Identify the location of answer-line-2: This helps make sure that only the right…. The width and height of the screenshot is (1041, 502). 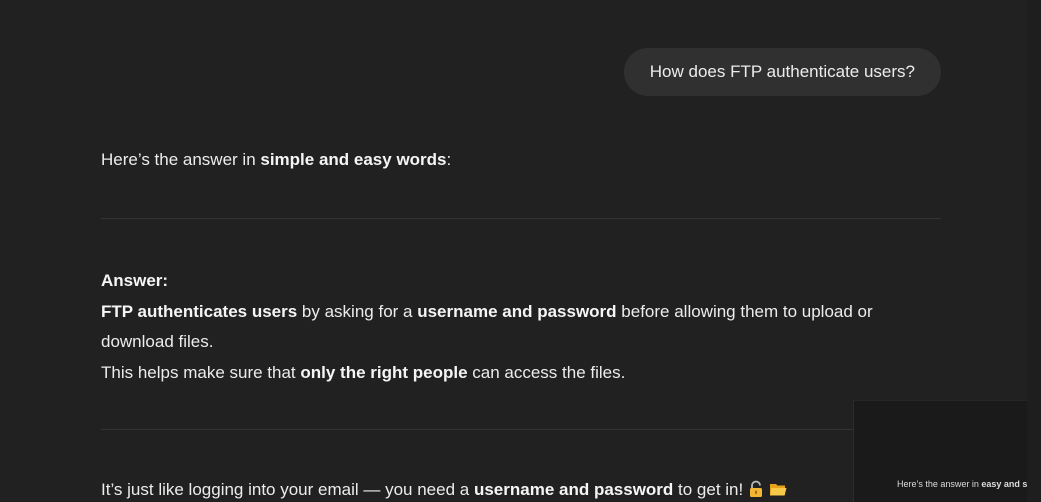
(363, 372).